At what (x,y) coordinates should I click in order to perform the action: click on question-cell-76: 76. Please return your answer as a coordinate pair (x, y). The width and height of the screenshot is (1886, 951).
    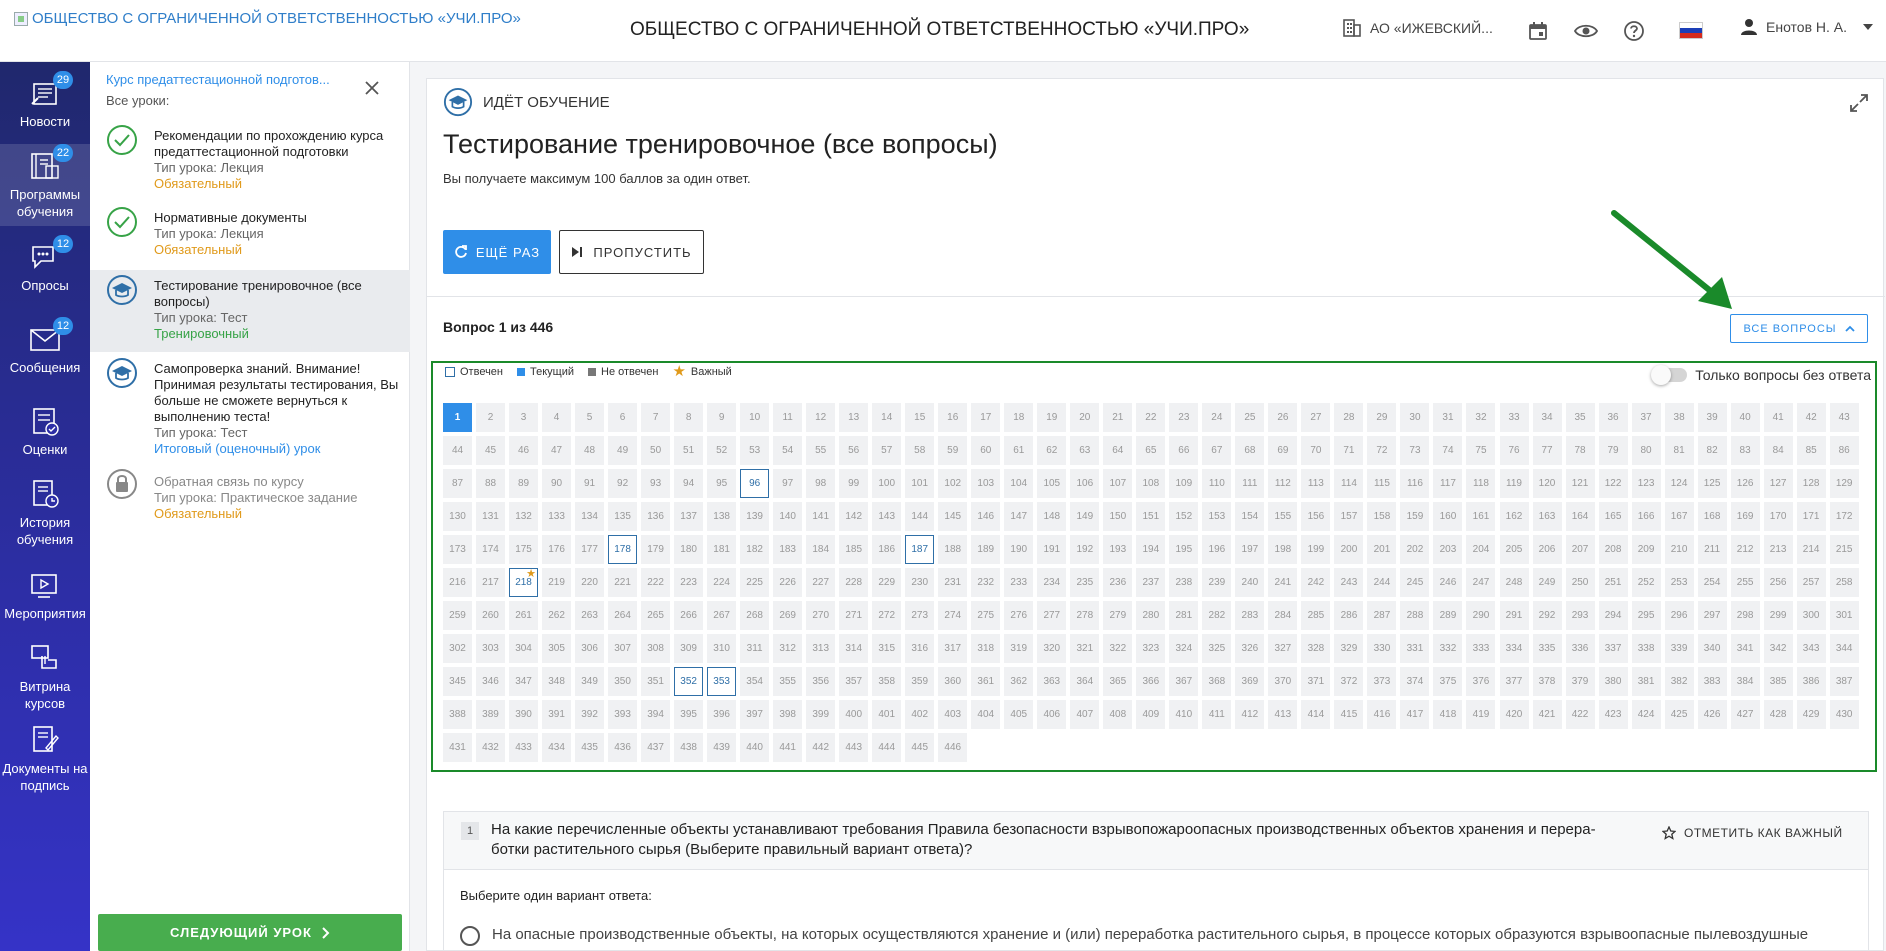
    Looking at the image, I should click on (1514, 450).